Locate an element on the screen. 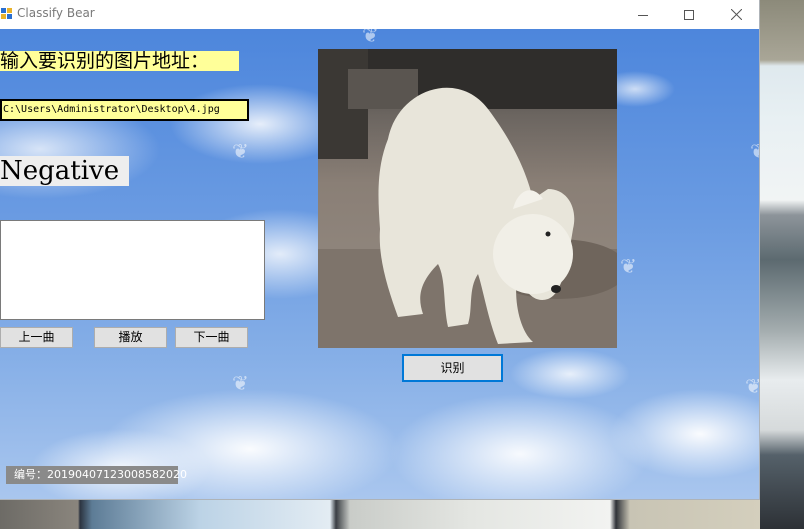 The width and height of the screenshot is (804, 529). minimize-button is located at coordinates (643, 14).